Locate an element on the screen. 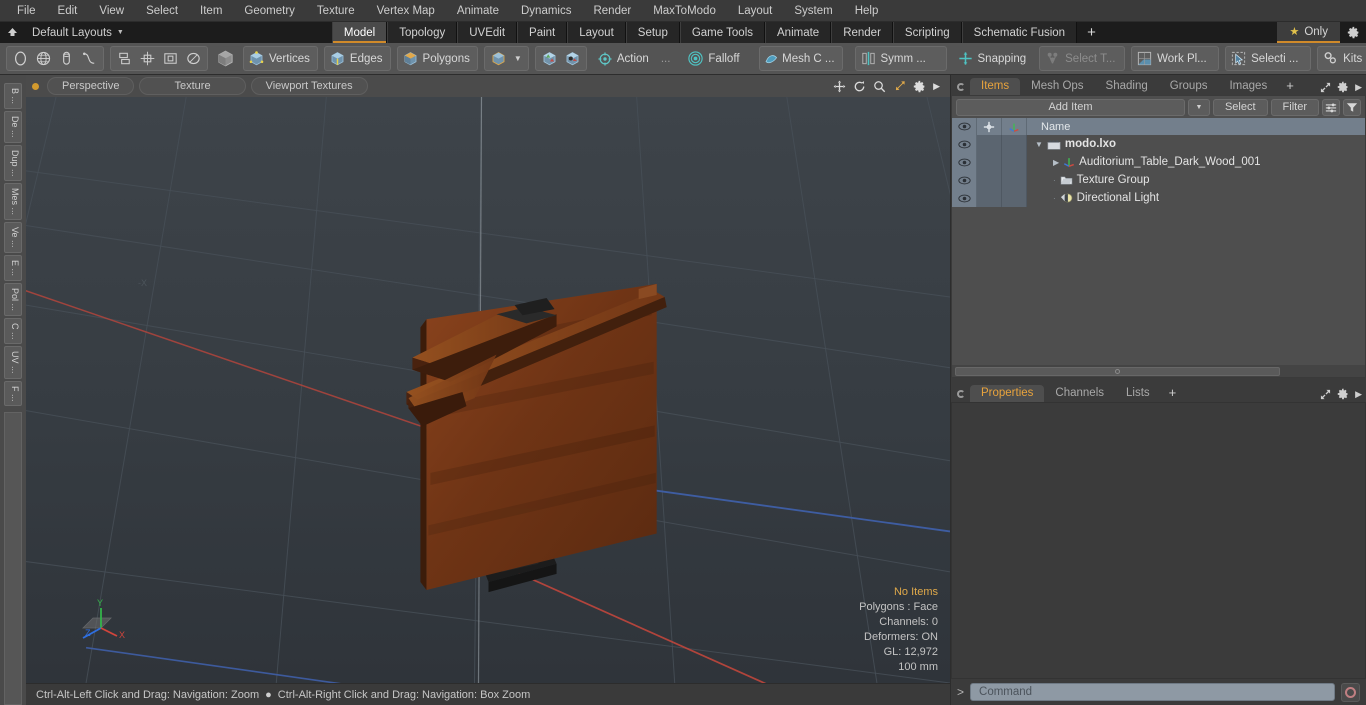 The height and width of the screenshot is (705, 1366). menu-item-render: Render is located at coordinates (612, 11).